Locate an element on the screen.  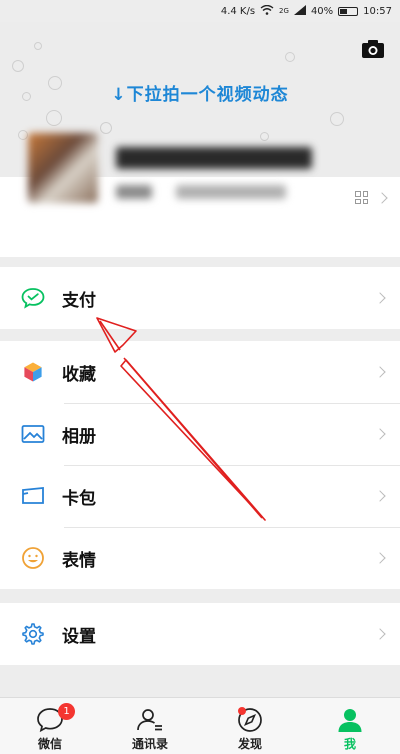
nickname is located at coordinates (214, 158).